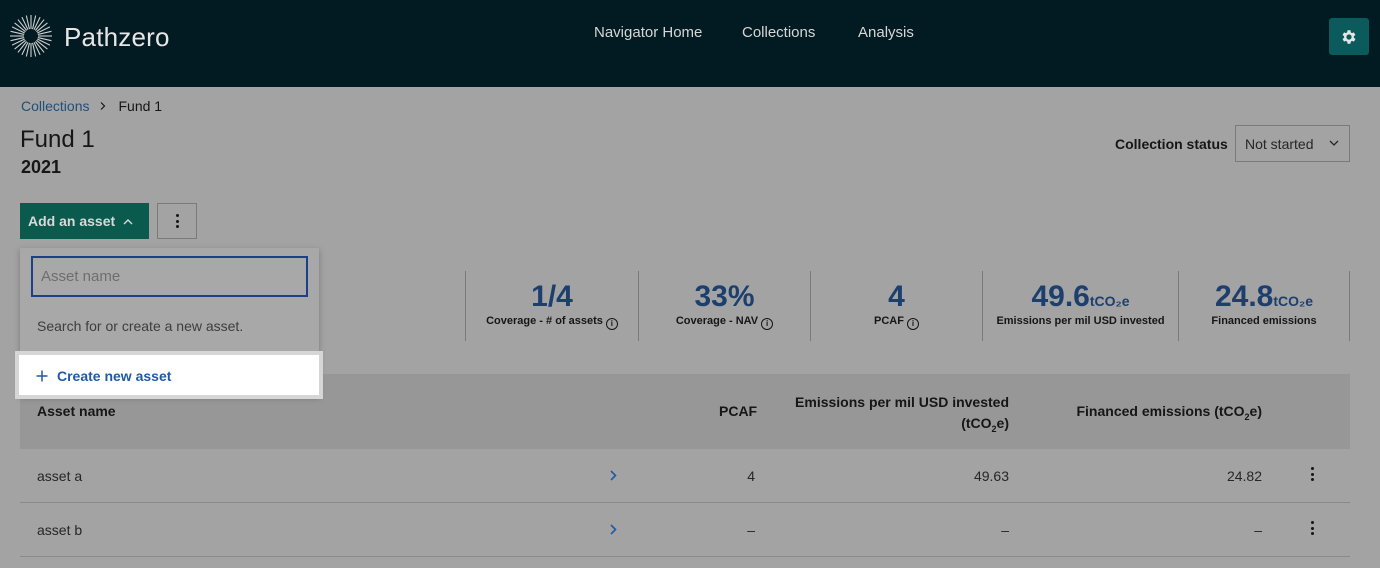 Image resolution: width=1380 pixels, height=568 pixels. What do you see at coordinates (902, 416) in the screenshot?
I see `column-header-emissions: Emissions per mil USD invested (tCO2e)` at bounding box center [902, 416].